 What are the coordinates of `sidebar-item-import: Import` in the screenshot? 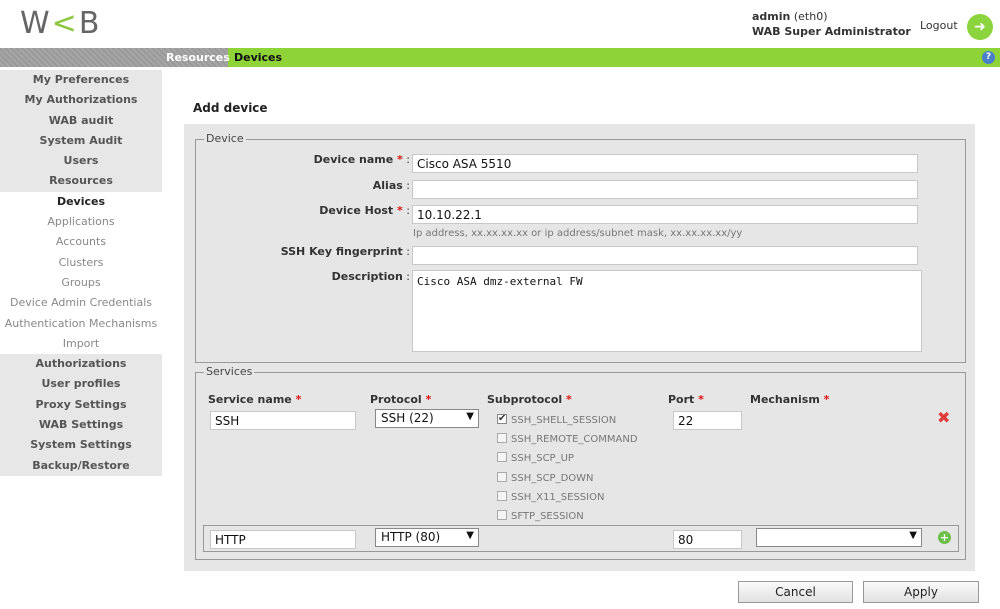 It's located at (81, 344).